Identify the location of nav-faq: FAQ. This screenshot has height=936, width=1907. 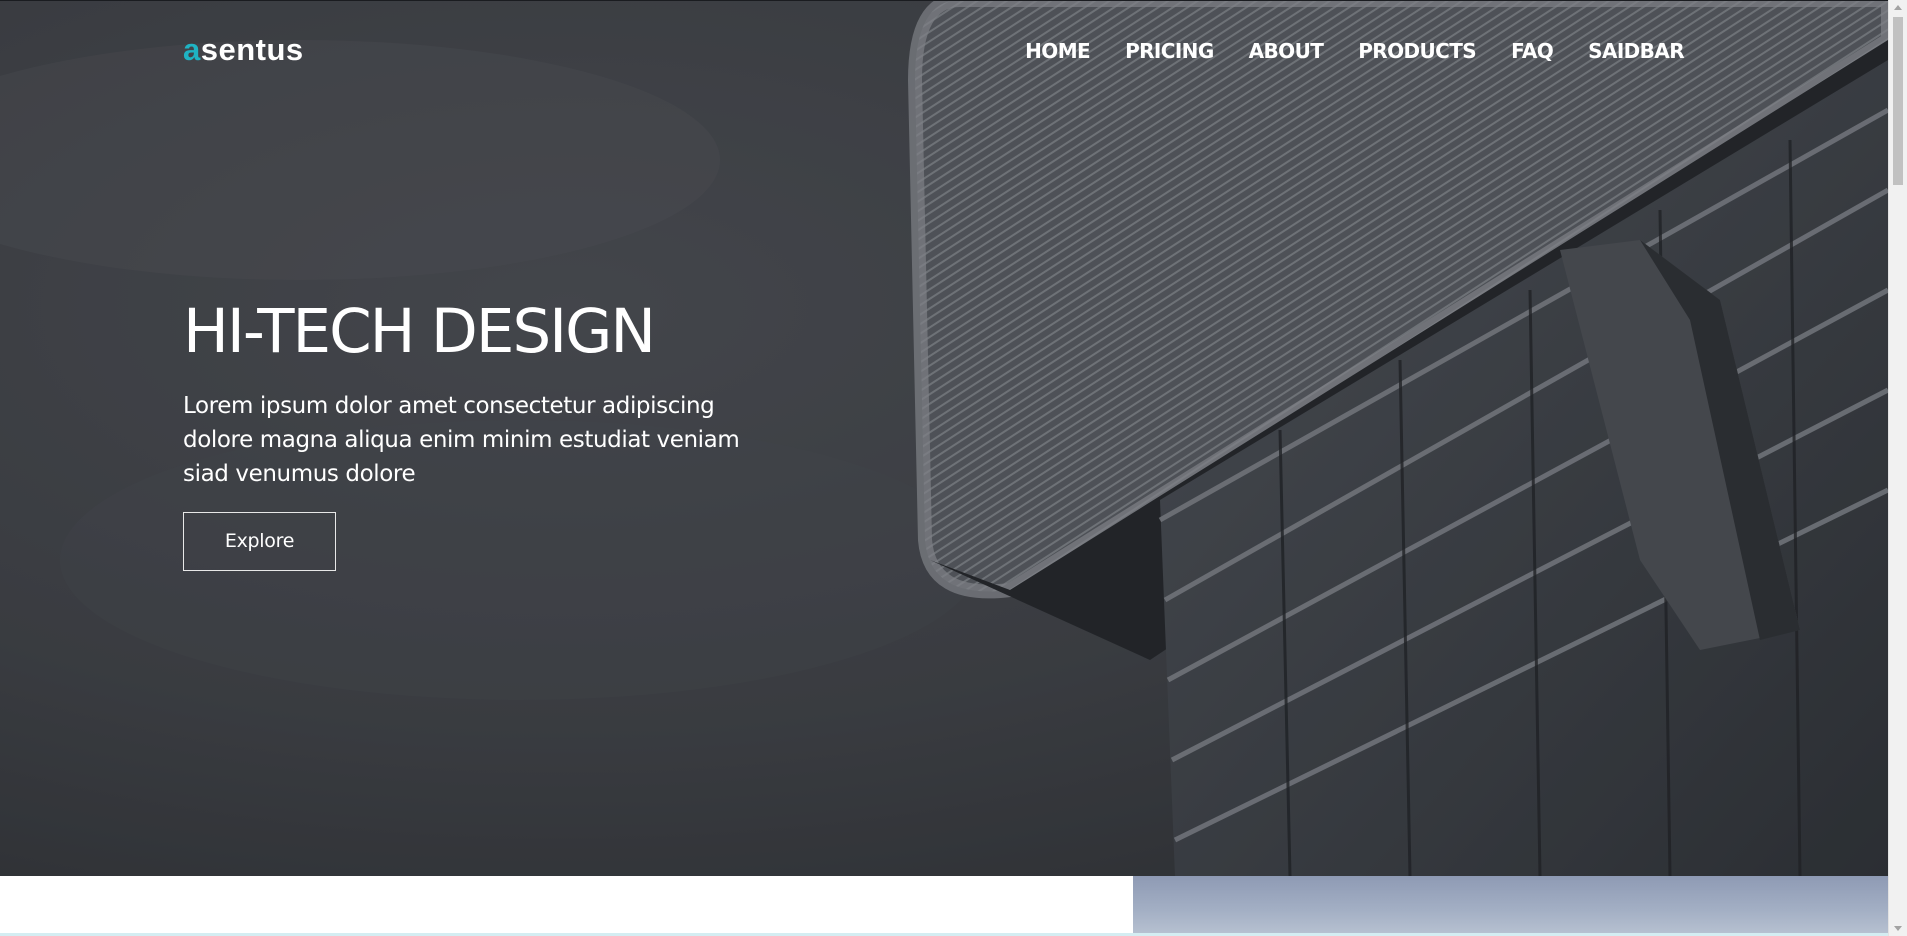
(1532, 51).